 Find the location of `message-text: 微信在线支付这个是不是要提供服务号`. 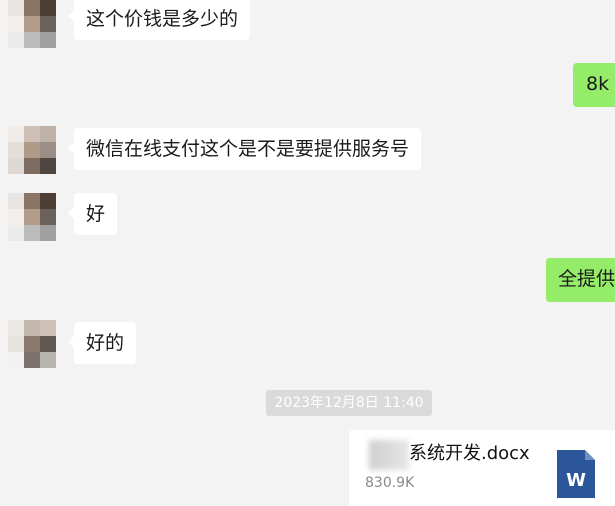

message-text: 微信在线支付这个是不是要提供服务号 is located at coordinates (248, 149).